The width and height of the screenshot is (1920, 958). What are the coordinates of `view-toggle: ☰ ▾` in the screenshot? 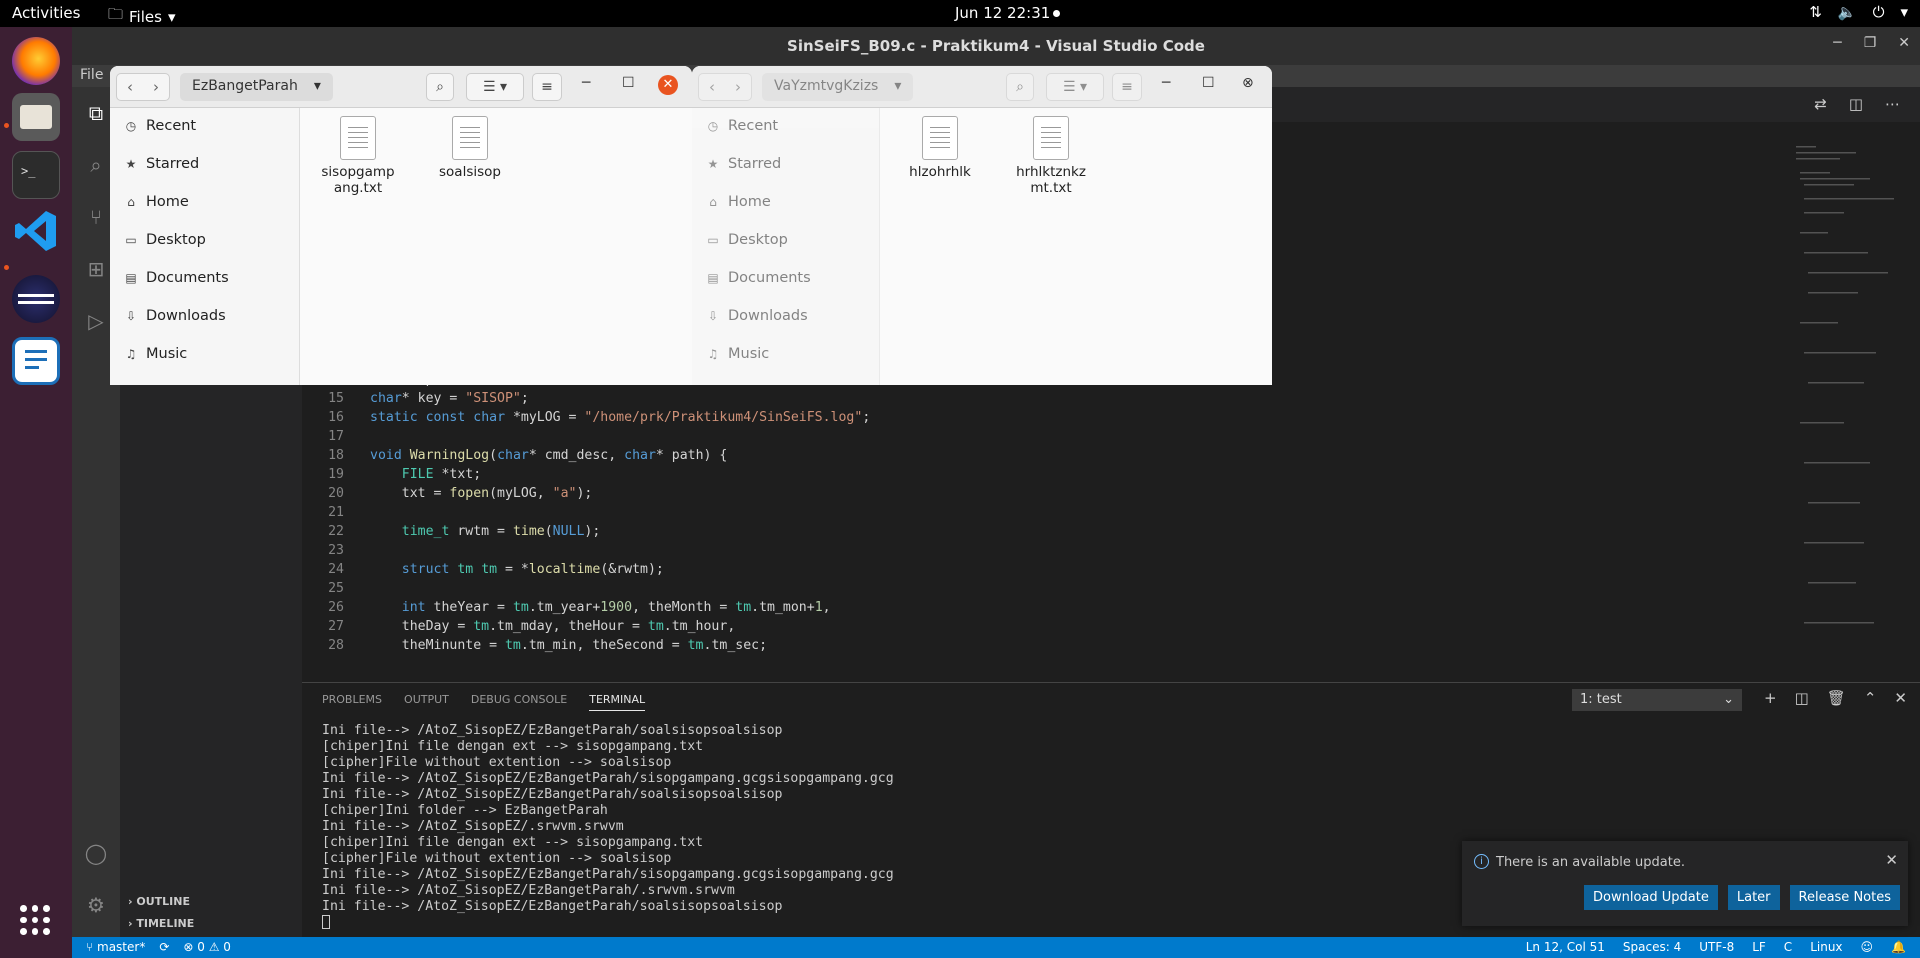 It's located at (495, 87).